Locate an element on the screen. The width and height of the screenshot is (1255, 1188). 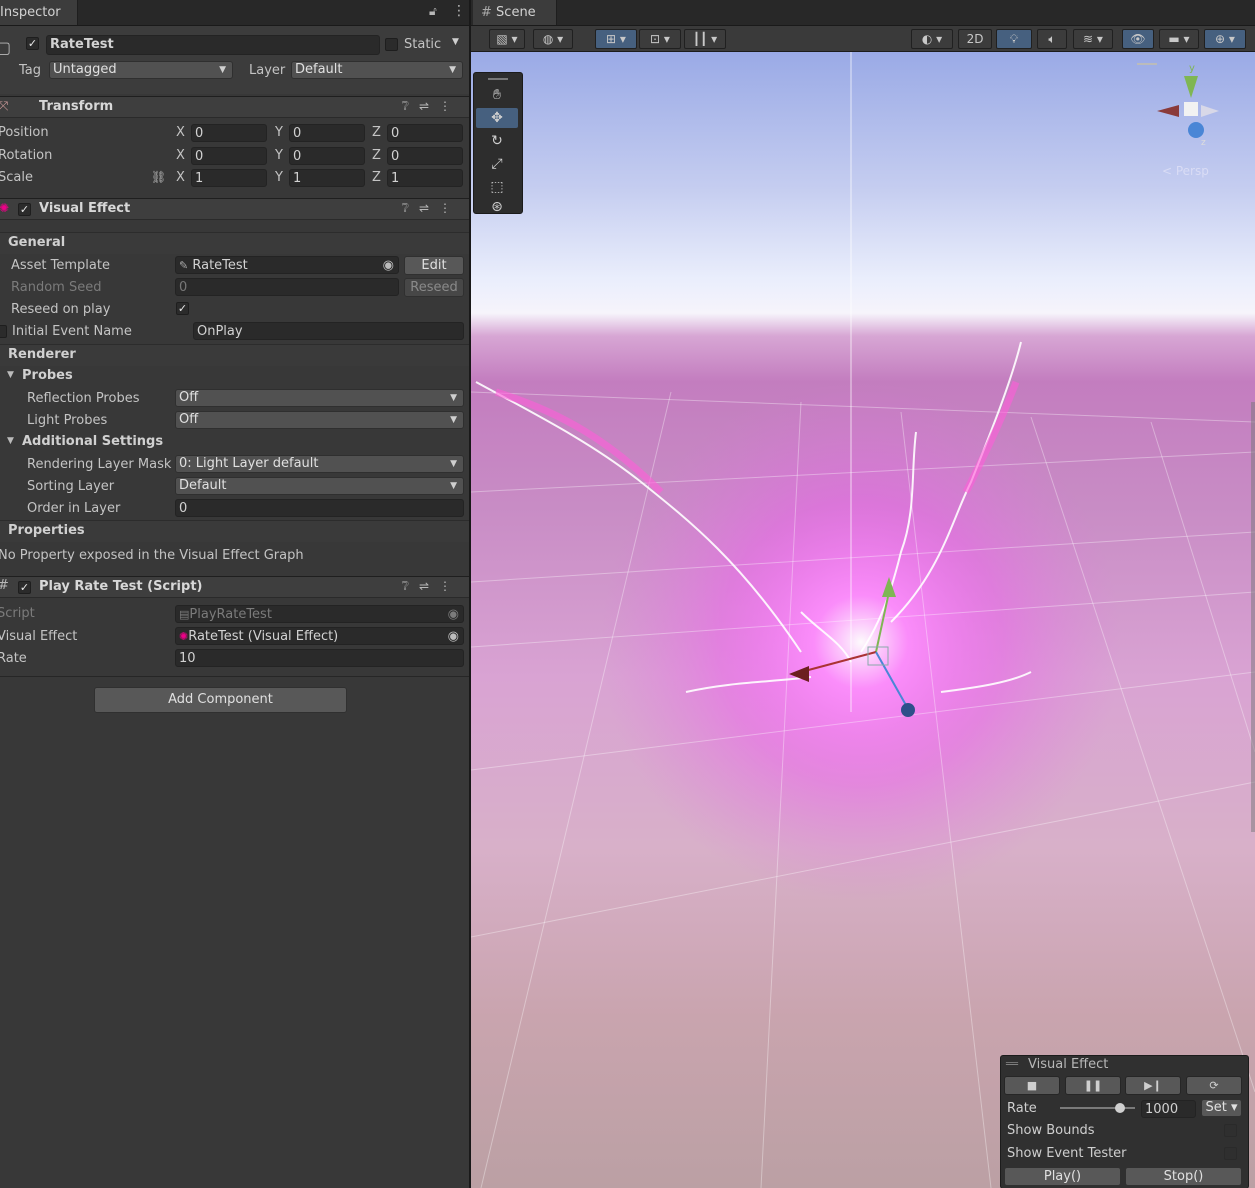
rate-slider-track is located at coordinates (1097, 1108).